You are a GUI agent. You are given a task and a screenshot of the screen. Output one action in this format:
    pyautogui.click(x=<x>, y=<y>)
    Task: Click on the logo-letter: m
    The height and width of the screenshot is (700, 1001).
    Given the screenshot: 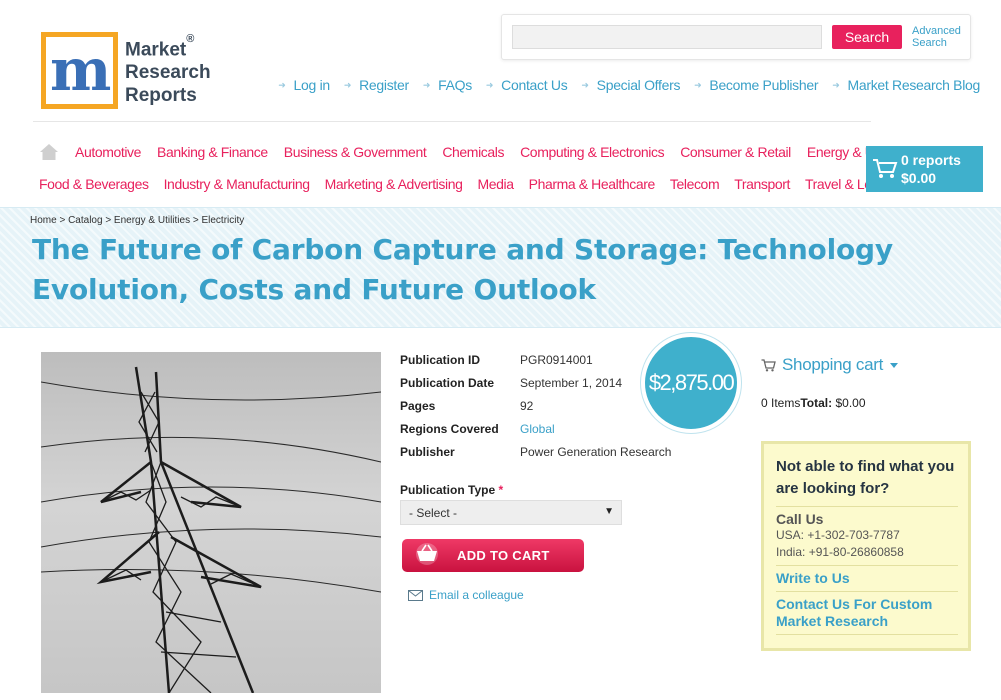 What is the action you would take?
    pyautogui.click(x=80, y=70)
    